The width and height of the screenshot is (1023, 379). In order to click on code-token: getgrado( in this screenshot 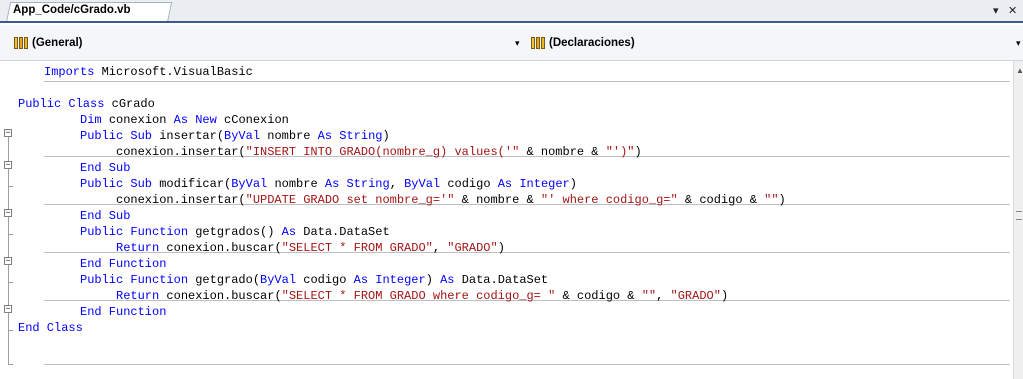, I will do `click(228, 280)`.